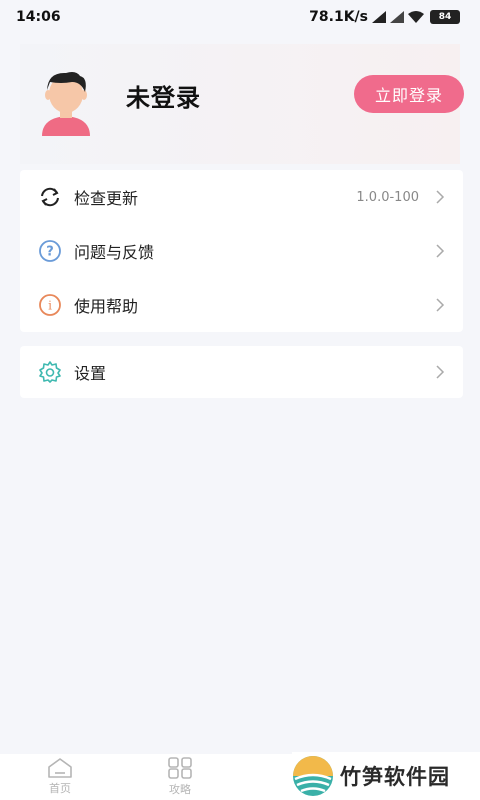 Image resolution: width=480 pixels, height=800 pixels. What do you see at coordinates (242, 104) in the screenshot?
I see `profile-header: 未登录 立即登录` at bounding box center [242, 104].